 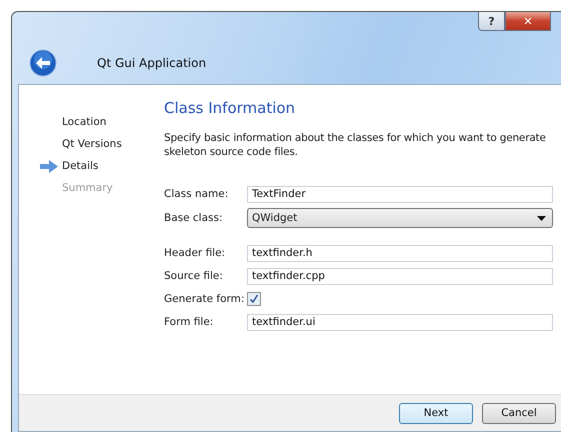 I want to click on step-label: Qt Versions, so click(x=92, y=144).